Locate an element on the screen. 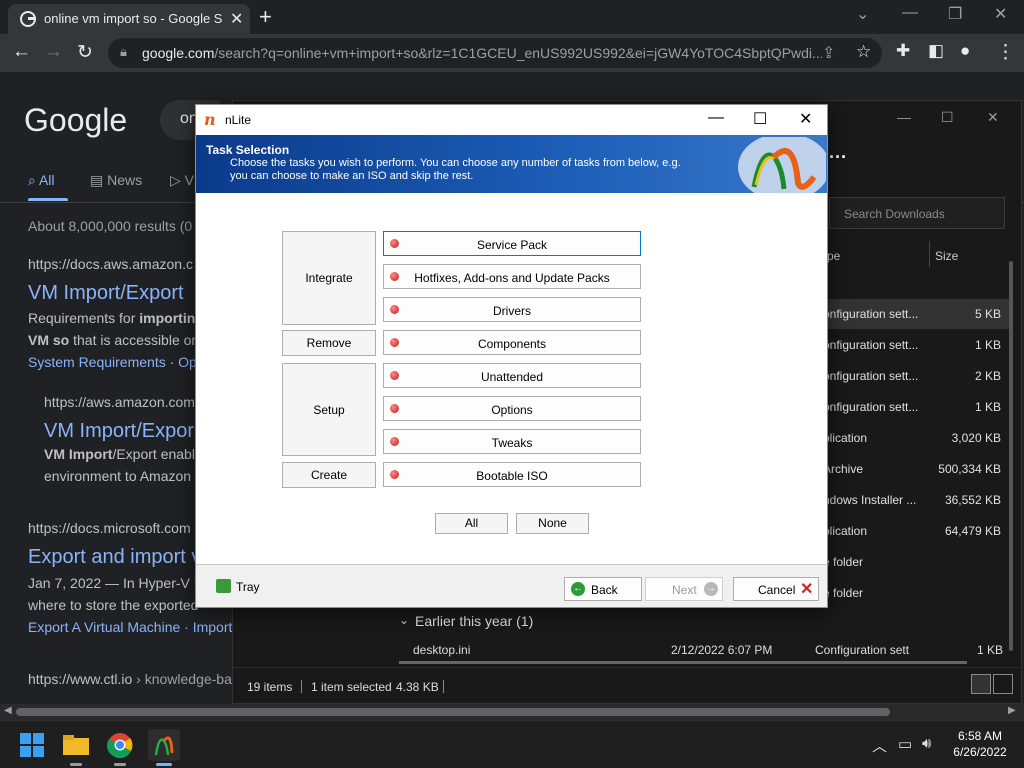  select-none-button: None is located at coordinates (552, 523).